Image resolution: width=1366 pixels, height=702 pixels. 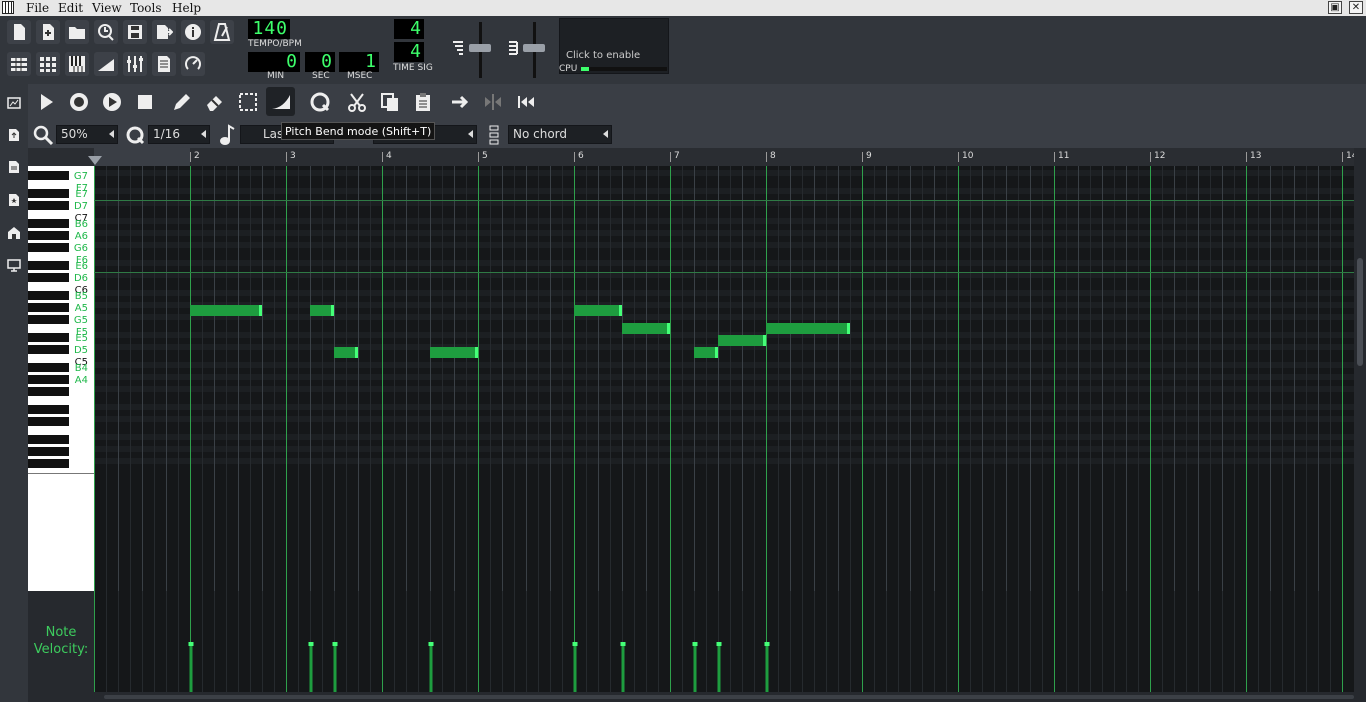 What do you see at coordinates (193, 64) in the screenshot?
I see `controller-rack-button` at bounding box center [193, 64].